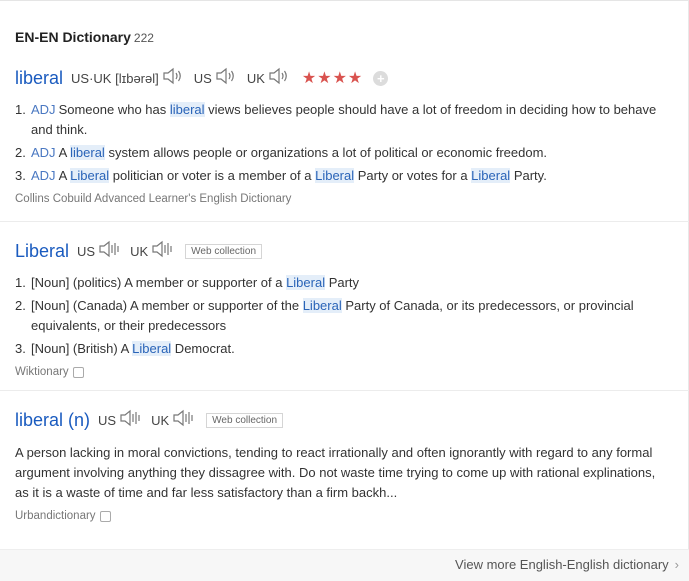  Describe the element at coordinates (348, 251) in the screenshot. I see `entry-headword-row: Liberal US UK Web collection` at that location.